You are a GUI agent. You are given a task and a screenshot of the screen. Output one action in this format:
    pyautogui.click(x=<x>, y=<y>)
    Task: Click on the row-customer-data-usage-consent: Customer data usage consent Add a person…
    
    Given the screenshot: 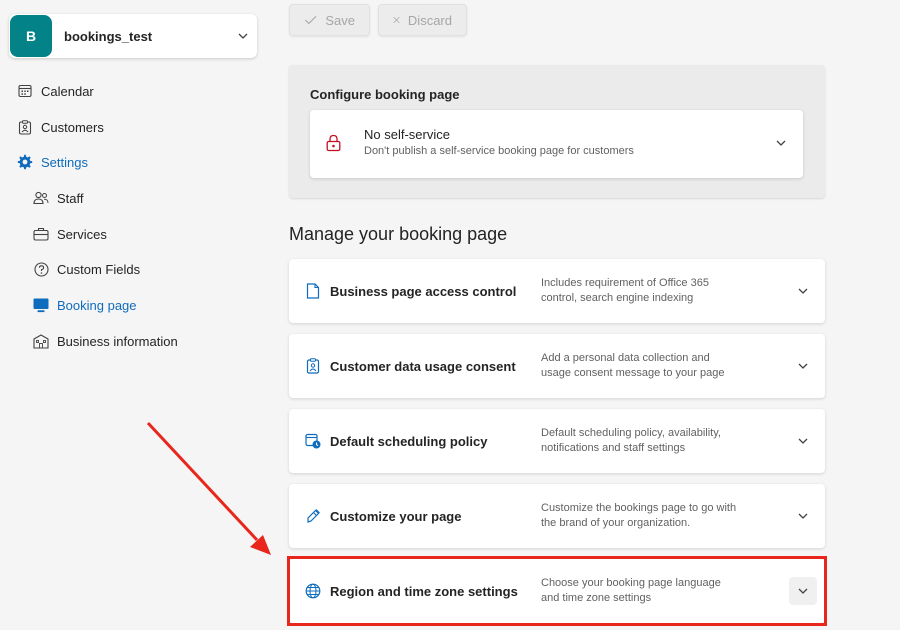 What is the action you would take?
    pyautogui.click(x=557, y=366)
    